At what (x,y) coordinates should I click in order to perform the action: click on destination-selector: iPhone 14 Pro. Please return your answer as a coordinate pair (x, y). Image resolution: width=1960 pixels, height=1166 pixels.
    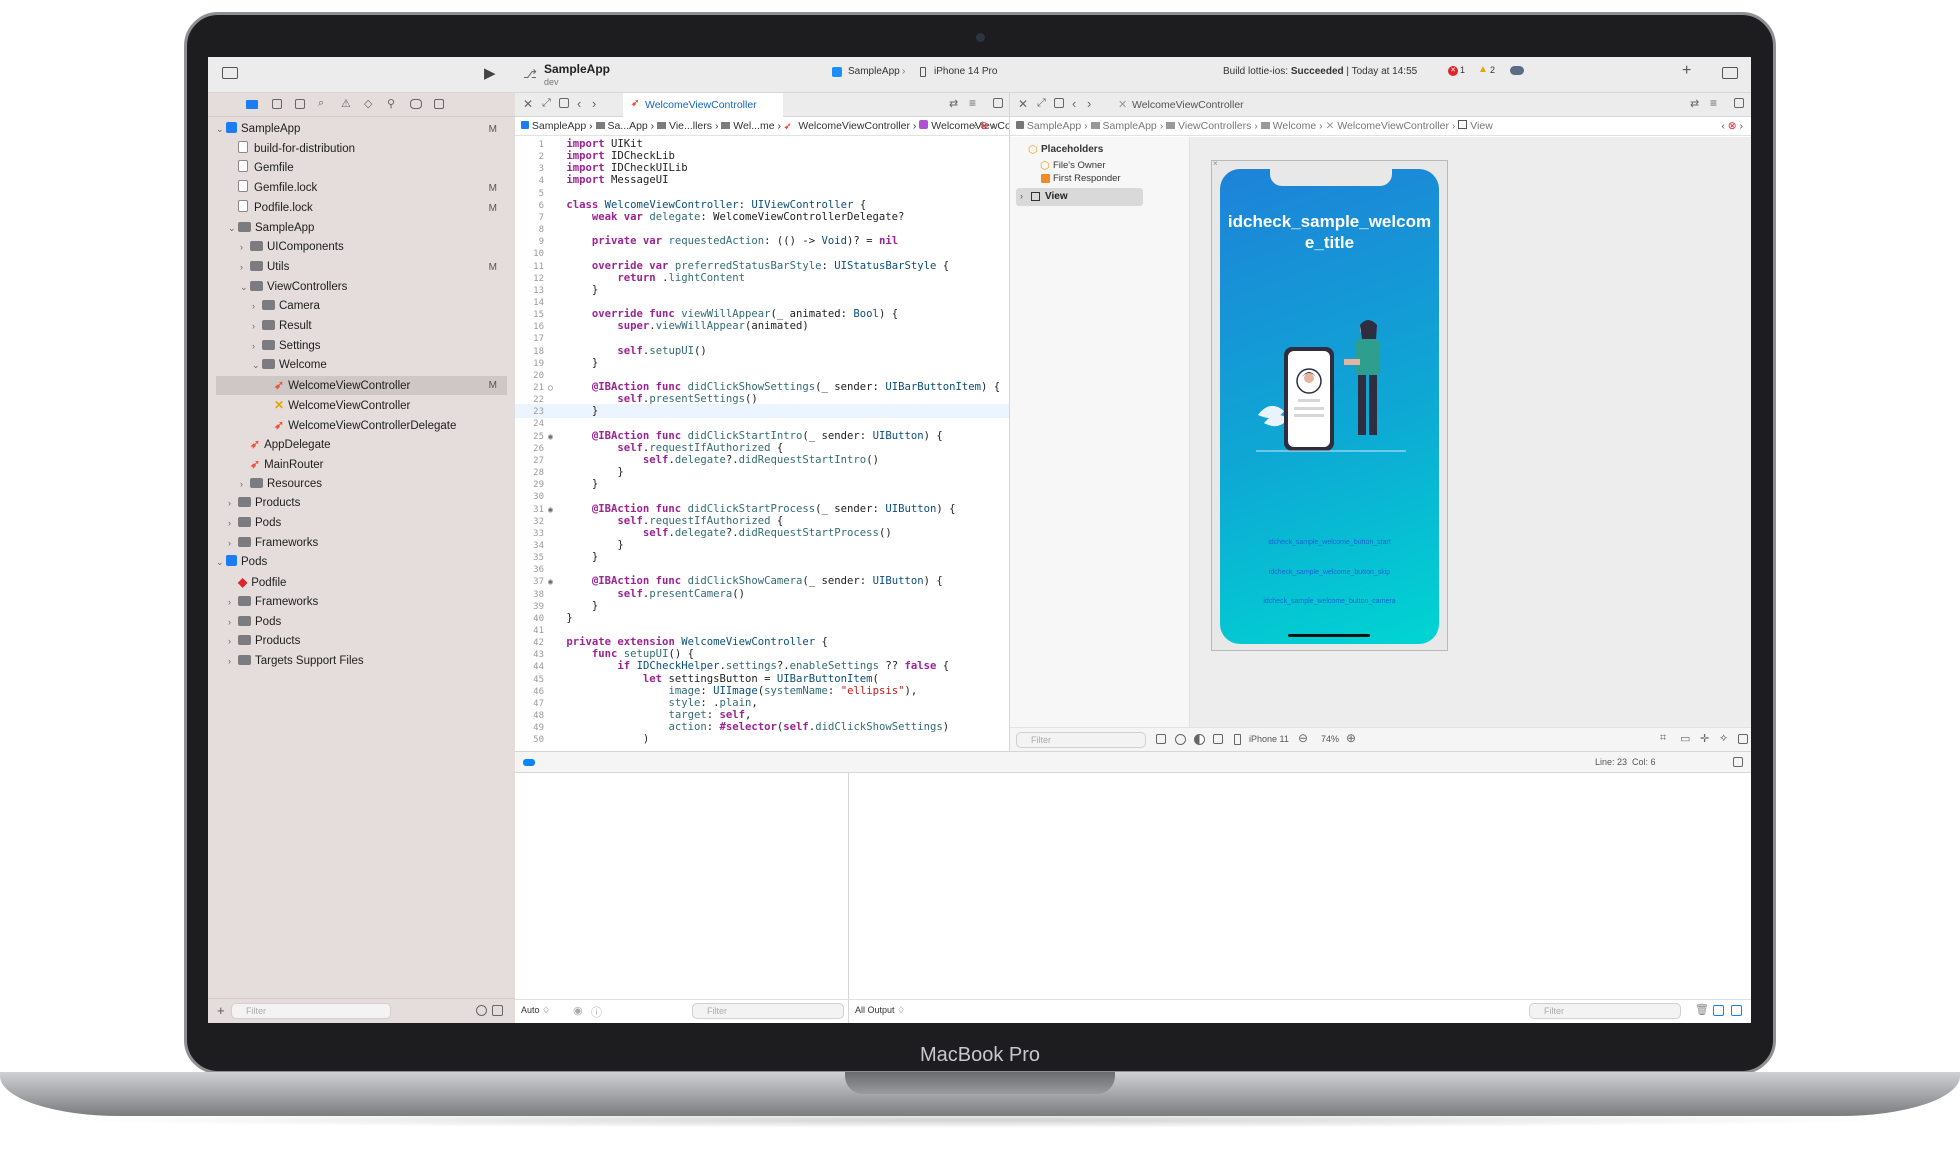
    Looking at the image, I should click on (965, 71).